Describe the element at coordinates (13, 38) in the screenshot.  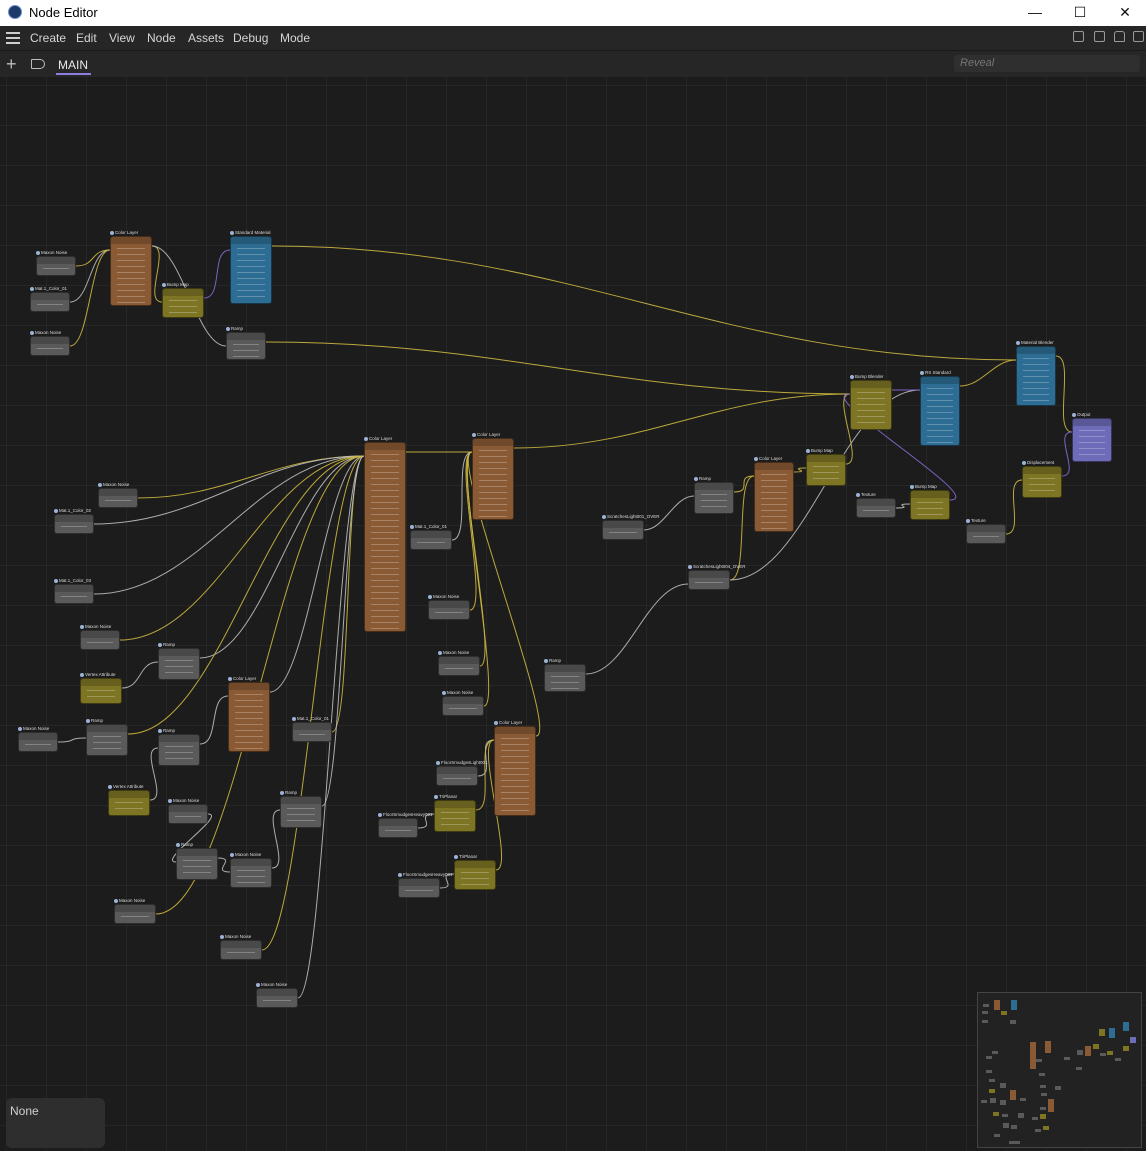
I see `hamburger-menu-icon` at that location.